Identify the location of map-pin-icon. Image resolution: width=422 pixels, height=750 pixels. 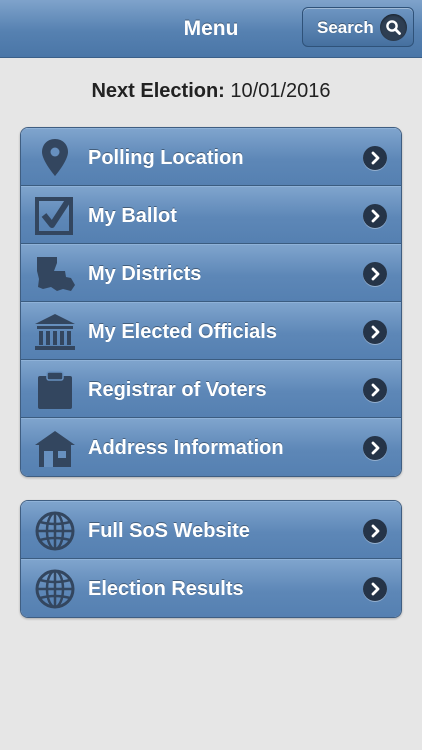
(55, 158).